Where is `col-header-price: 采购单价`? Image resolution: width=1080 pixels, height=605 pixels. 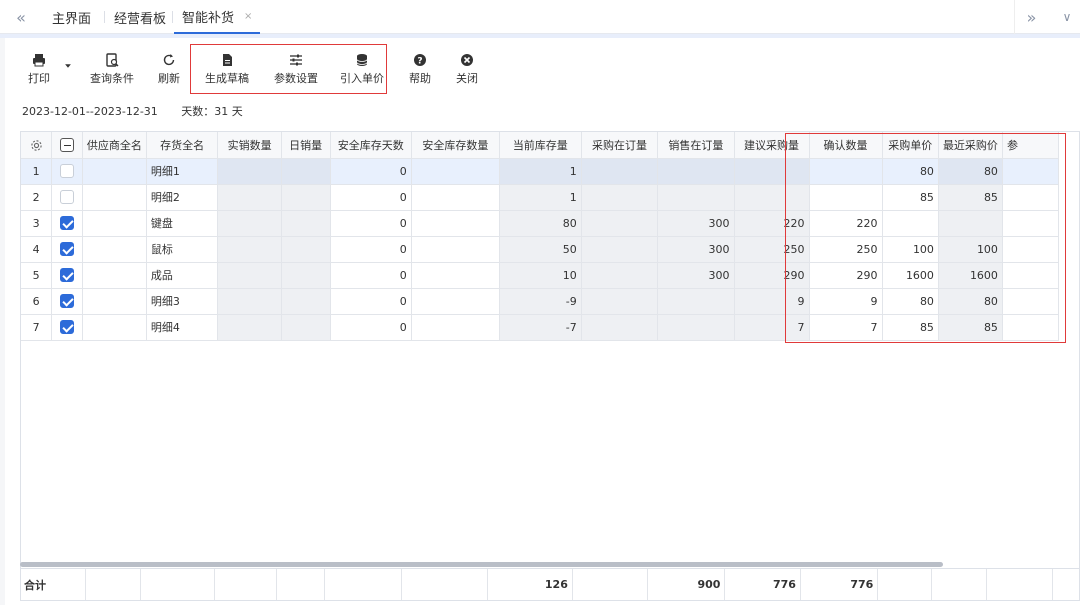
col-header-price: 采购单价 is located at coordinates (910, 145).